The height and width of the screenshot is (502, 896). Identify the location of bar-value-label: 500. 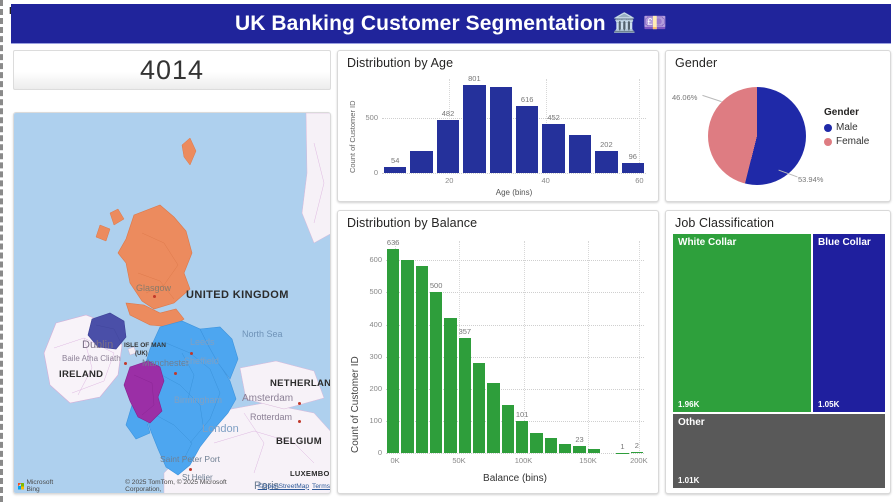
(436, 286).